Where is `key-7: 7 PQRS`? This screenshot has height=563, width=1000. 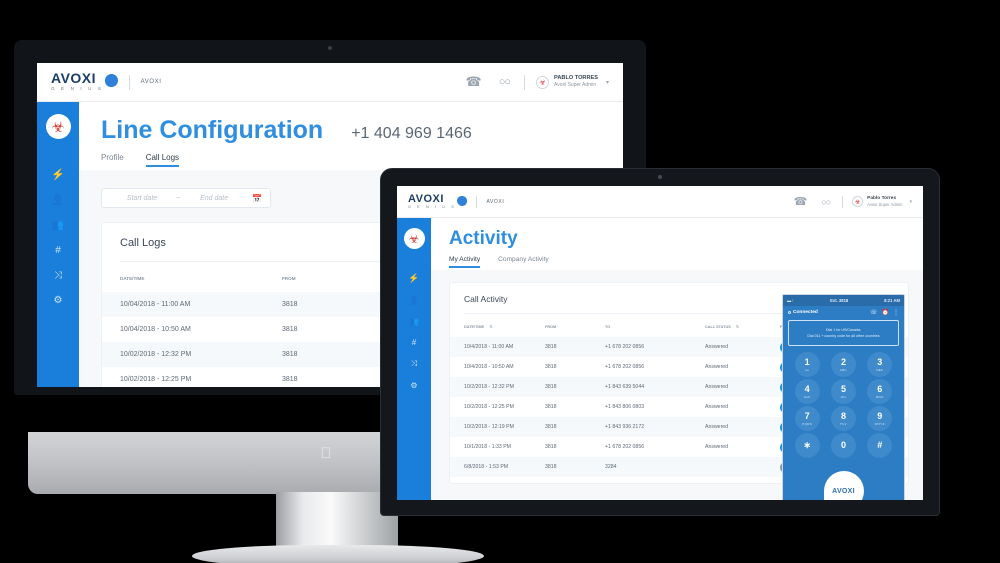
key-7: 7 PQRS is located at coordinates (807, 419).